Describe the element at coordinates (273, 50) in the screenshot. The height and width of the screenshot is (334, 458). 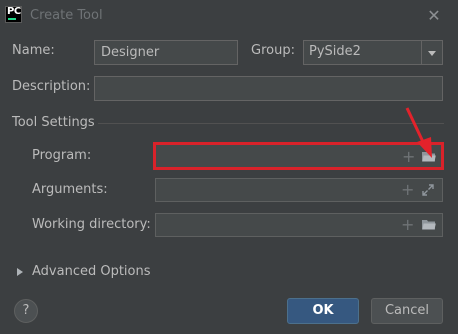
I see `group-label: Group:` at that location.